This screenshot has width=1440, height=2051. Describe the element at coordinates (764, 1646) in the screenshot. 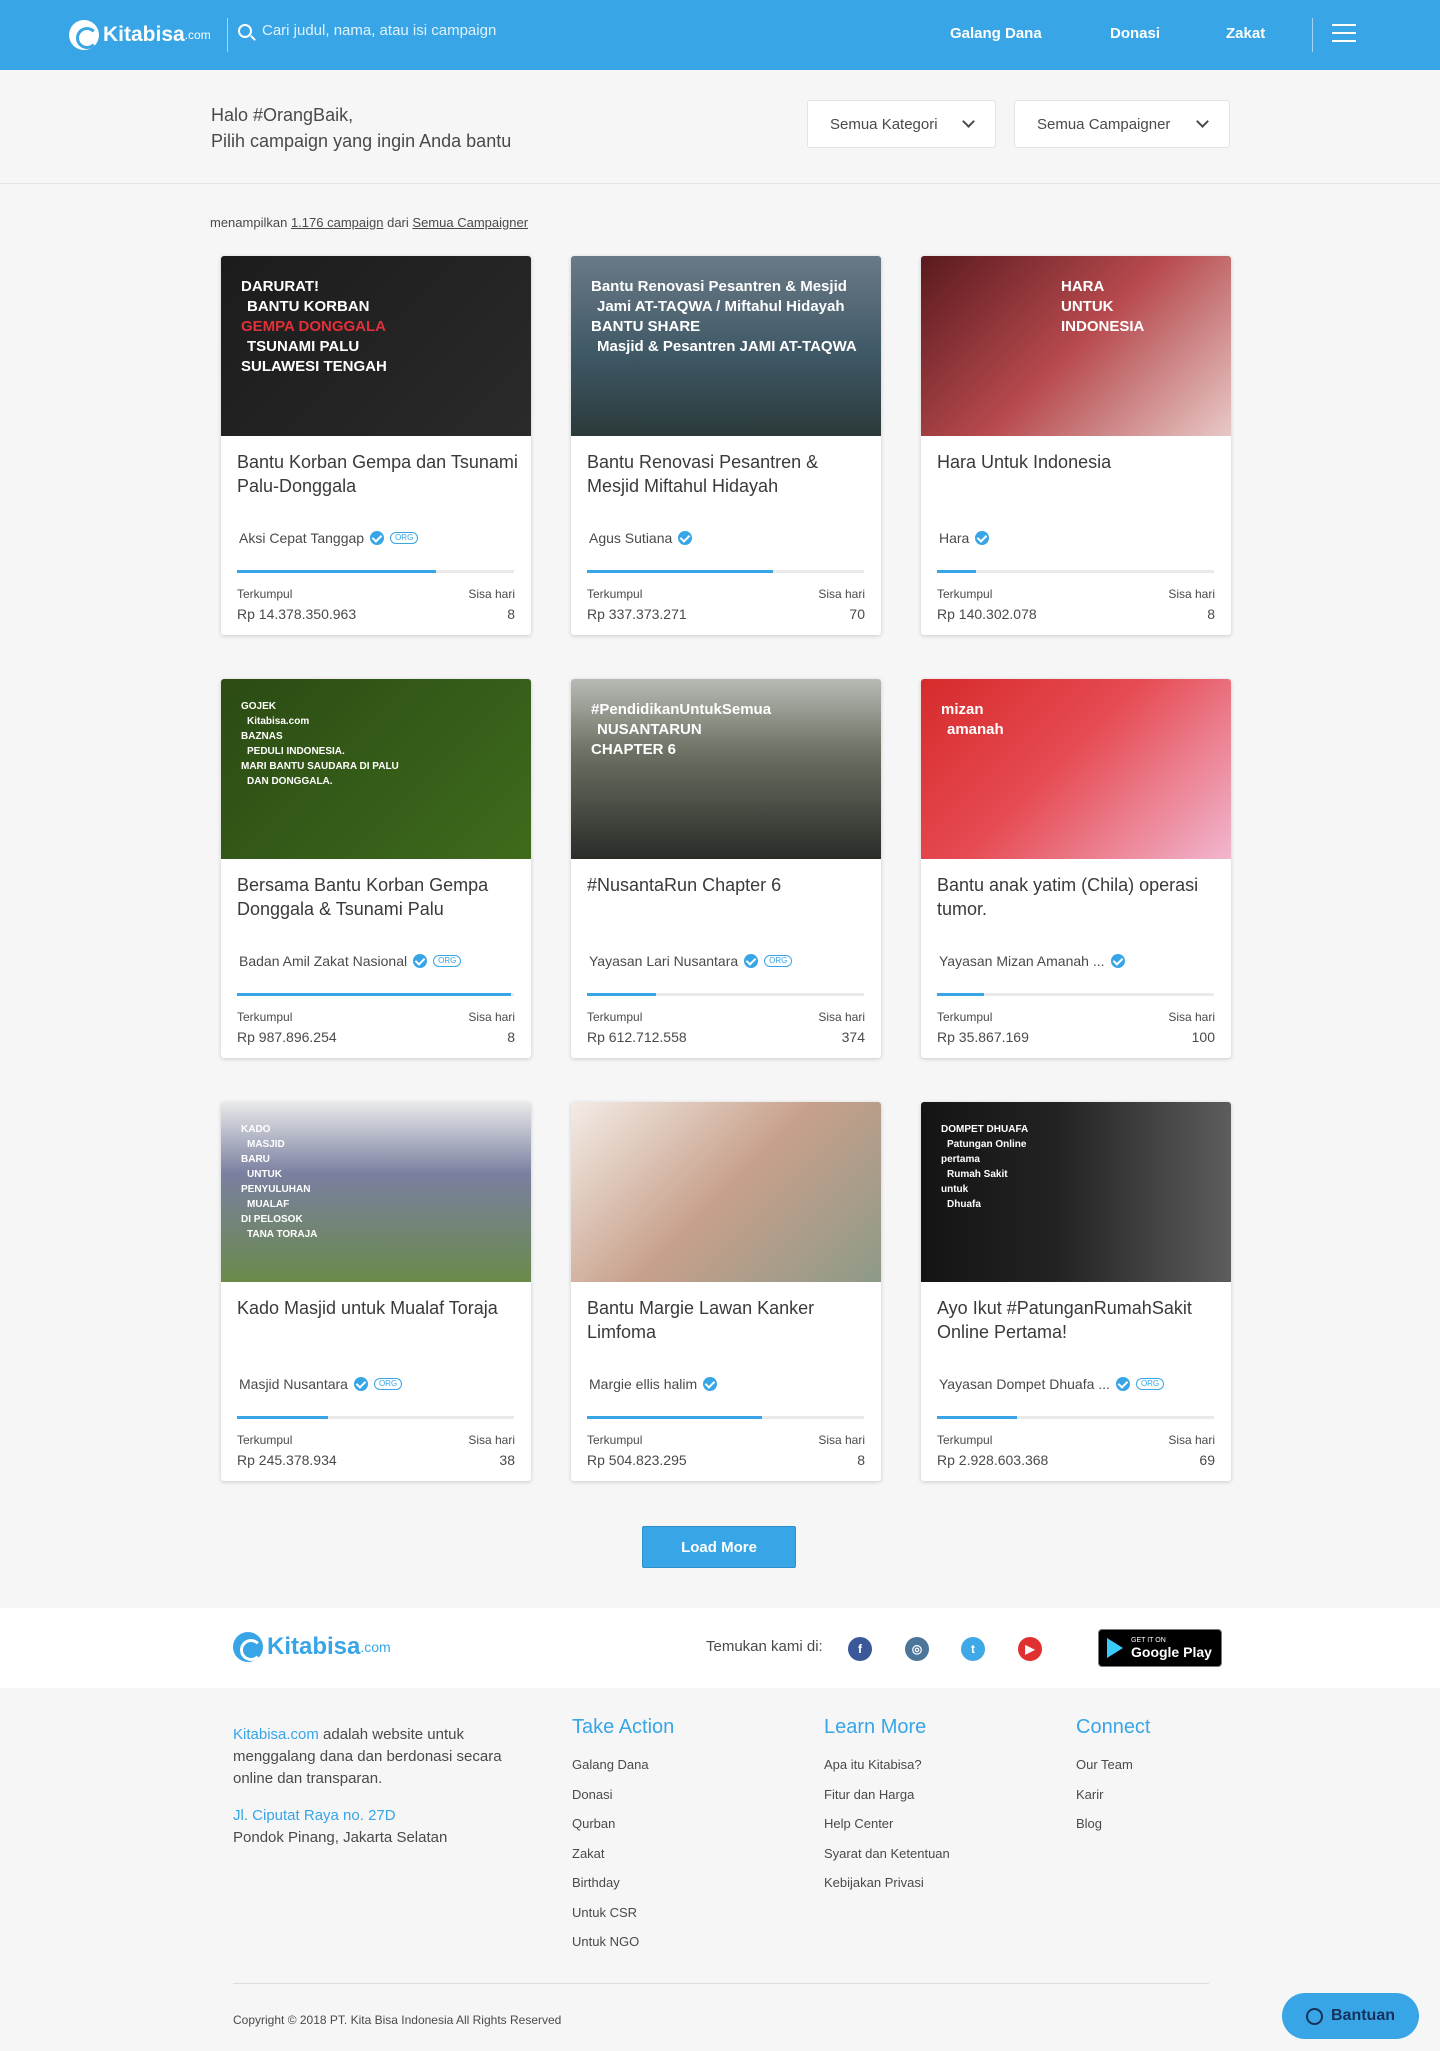

I see `find-us-label: Temukan kami di:` at that location.